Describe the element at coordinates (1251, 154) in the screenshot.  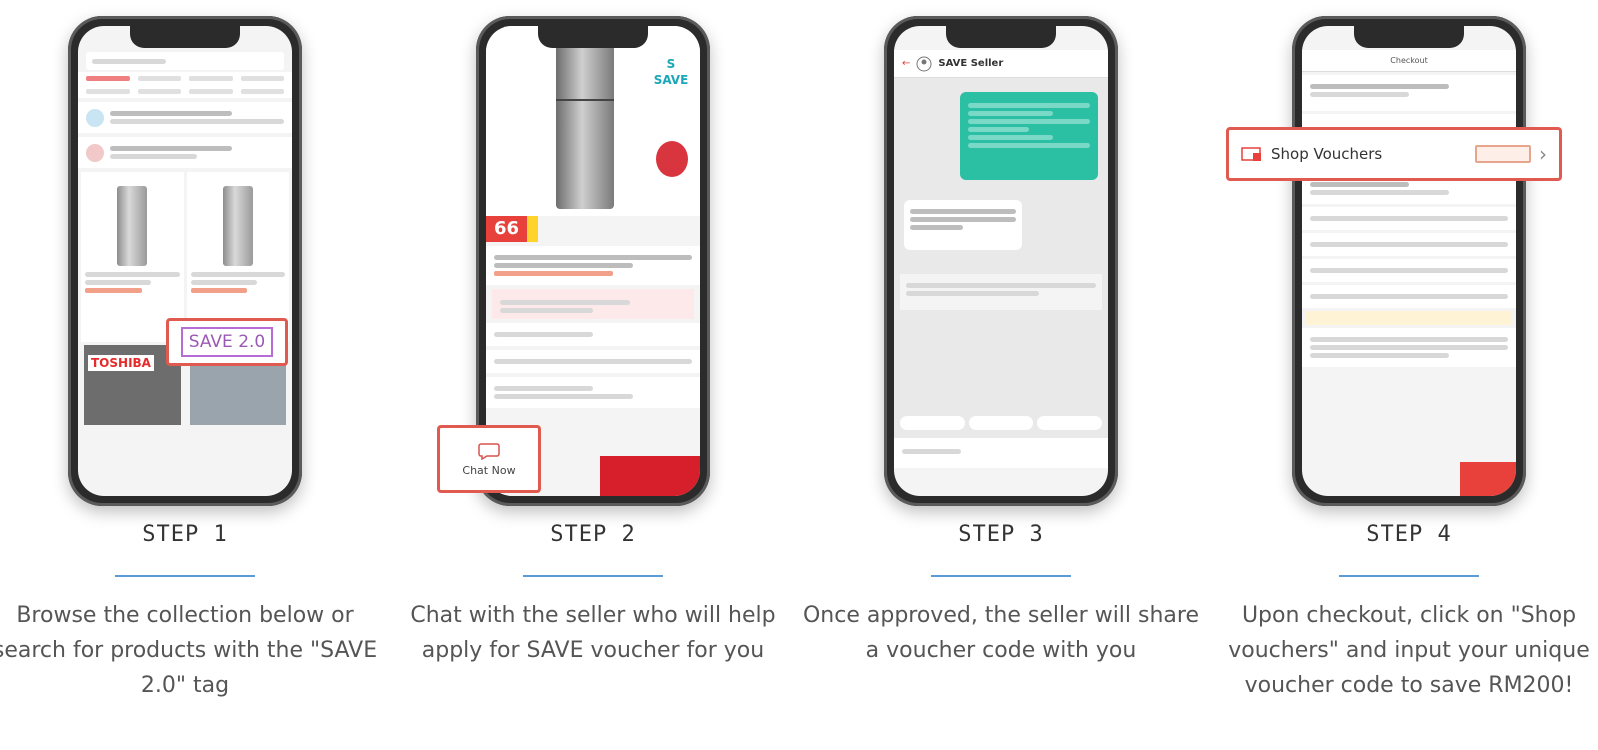
I see `voucher-icon` at that location.